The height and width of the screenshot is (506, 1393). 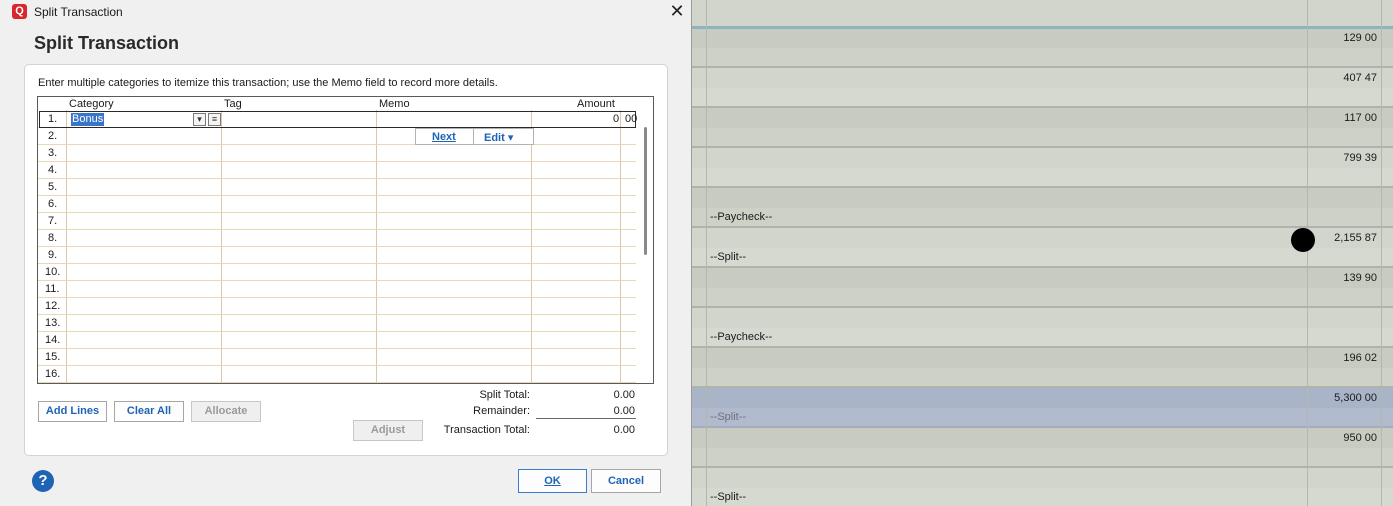 What do you see at coordinates (1355, 238) in the screenshot?
I see `register-amount: 2,155 87` at bounding box center [1355, 238].